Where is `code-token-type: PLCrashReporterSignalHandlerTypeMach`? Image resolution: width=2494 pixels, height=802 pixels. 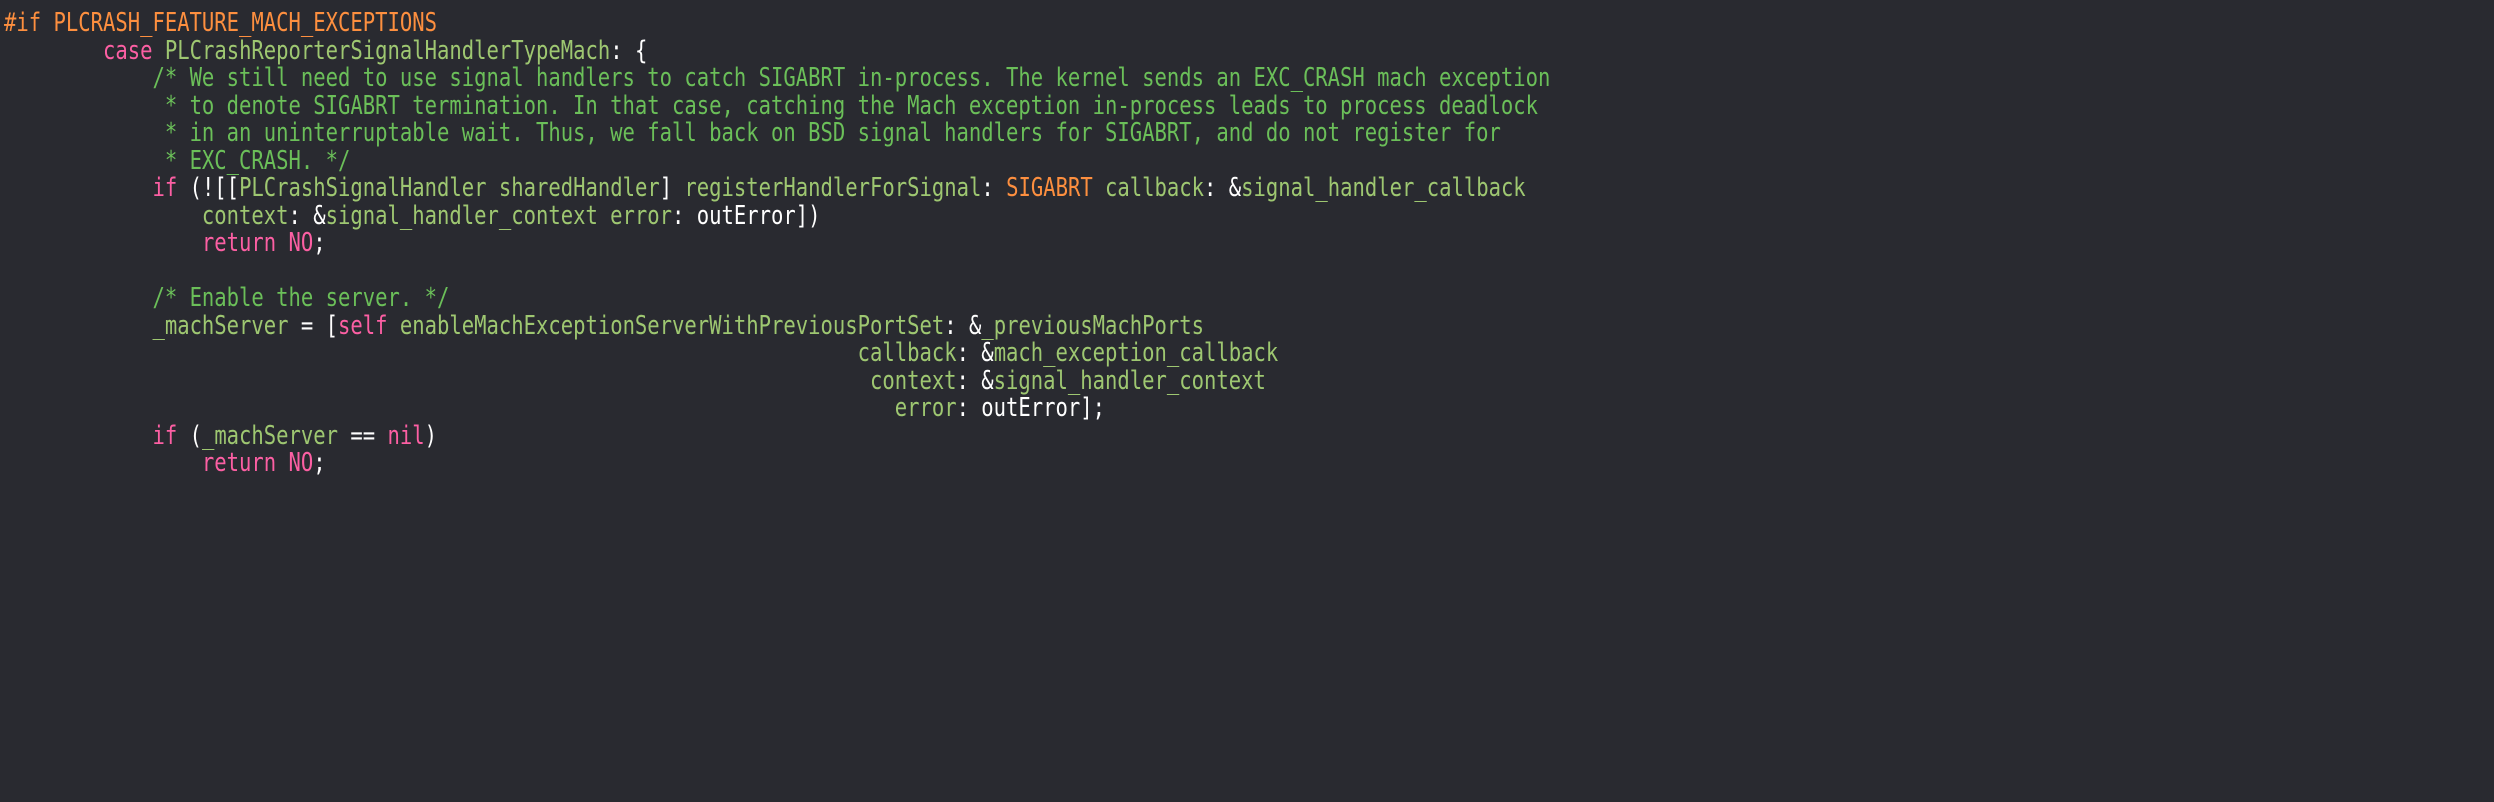
code-token-type: PLCrashReporterSignalHandlerTypeMach is located at coordinates (387, 50).